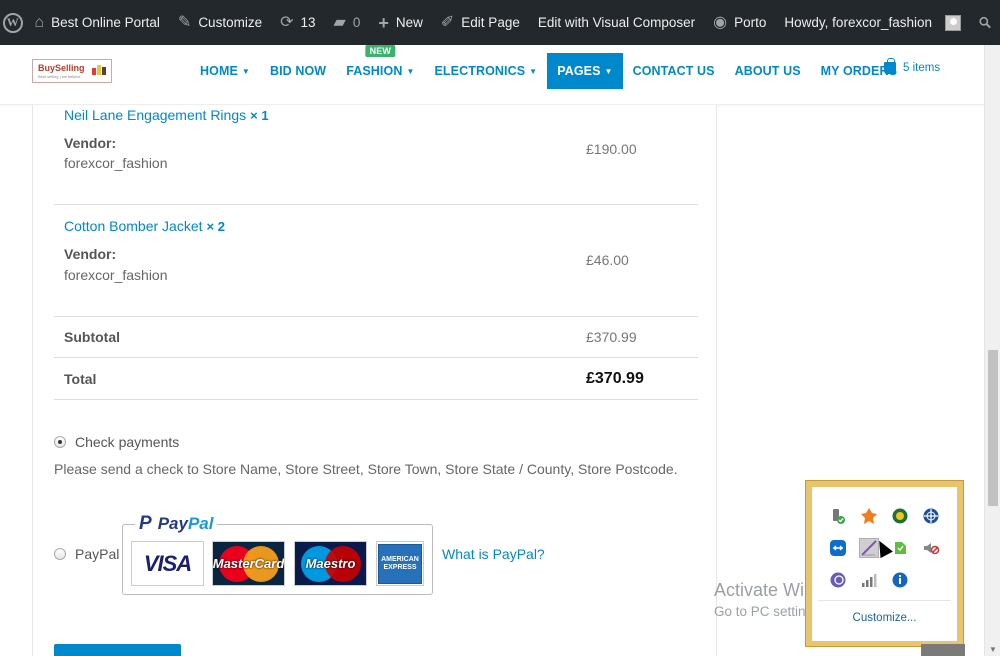  I want to click on product-name-link: Cotton Bomber Jacket × 2, so click(144, 226).